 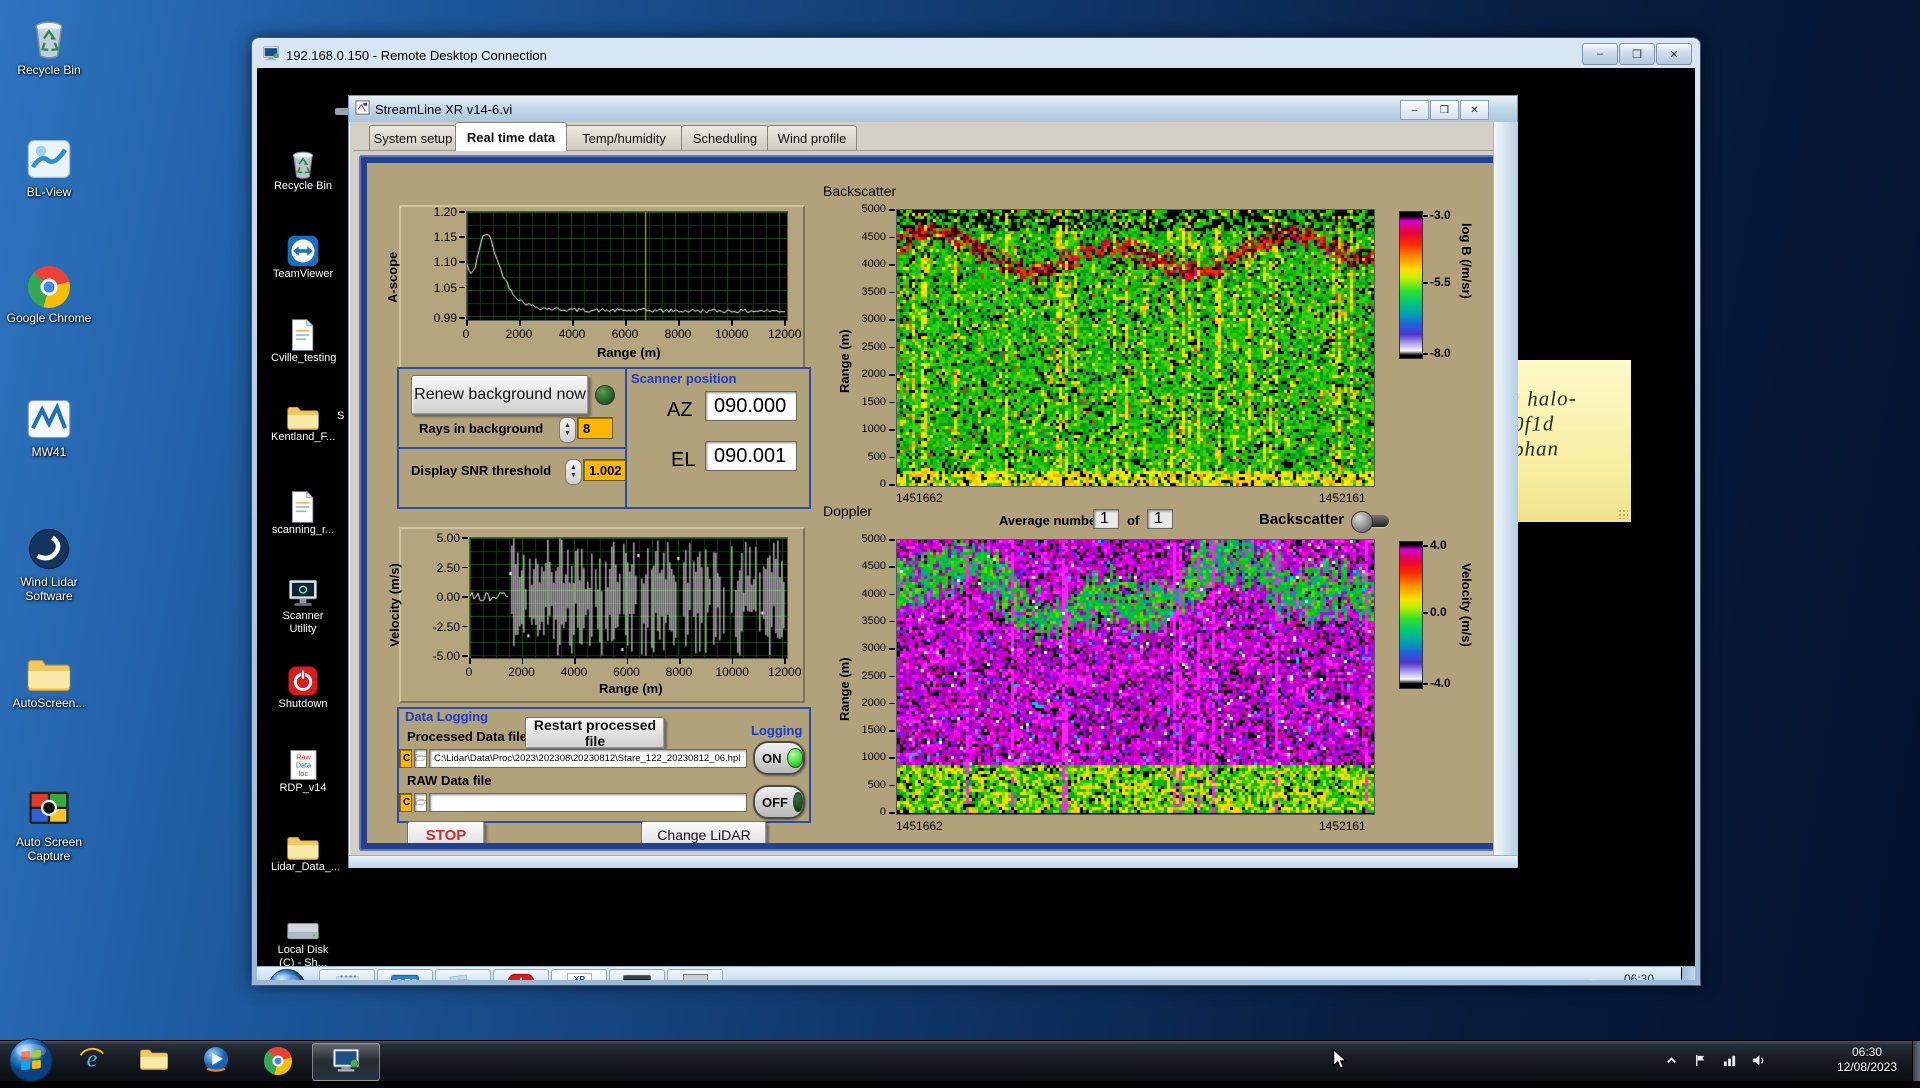 I want to click on raw-logging-toggle: OFF, so click(x=779, y=802).